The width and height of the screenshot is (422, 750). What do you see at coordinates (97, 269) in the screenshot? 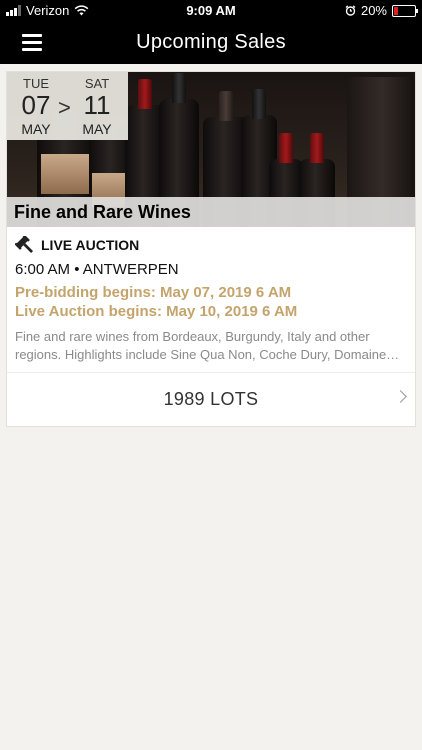
I see `sale-time-location: 6:00 AM • ANTWERPEN` at bounding box center [97, 269].